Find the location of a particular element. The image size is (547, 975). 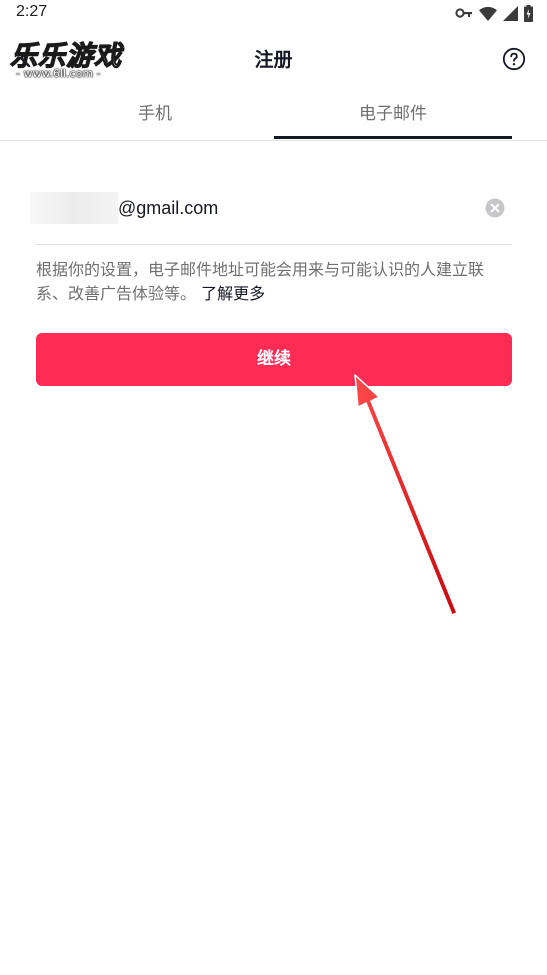

key-icon is located at coordinates (463, 13).